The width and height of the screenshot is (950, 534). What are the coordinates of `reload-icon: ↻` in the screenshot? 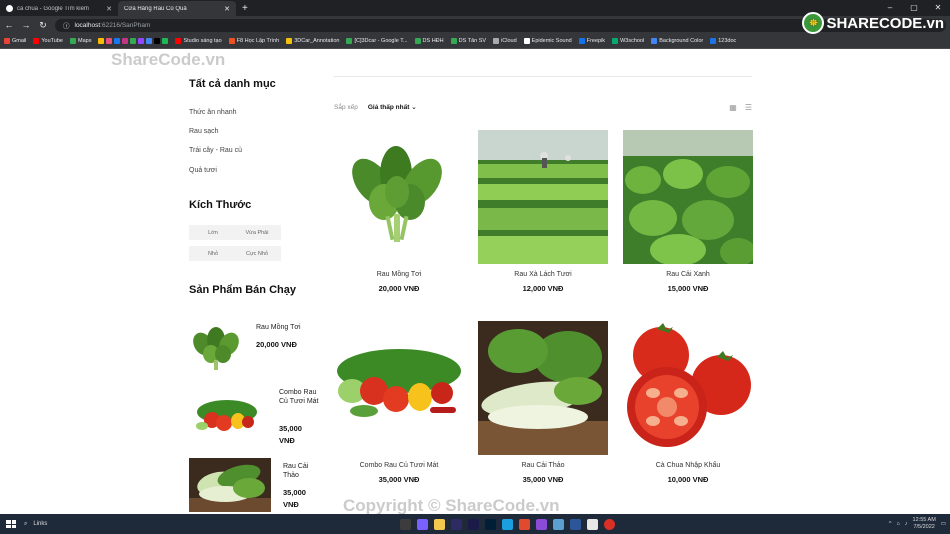 It's located at (43, 25).